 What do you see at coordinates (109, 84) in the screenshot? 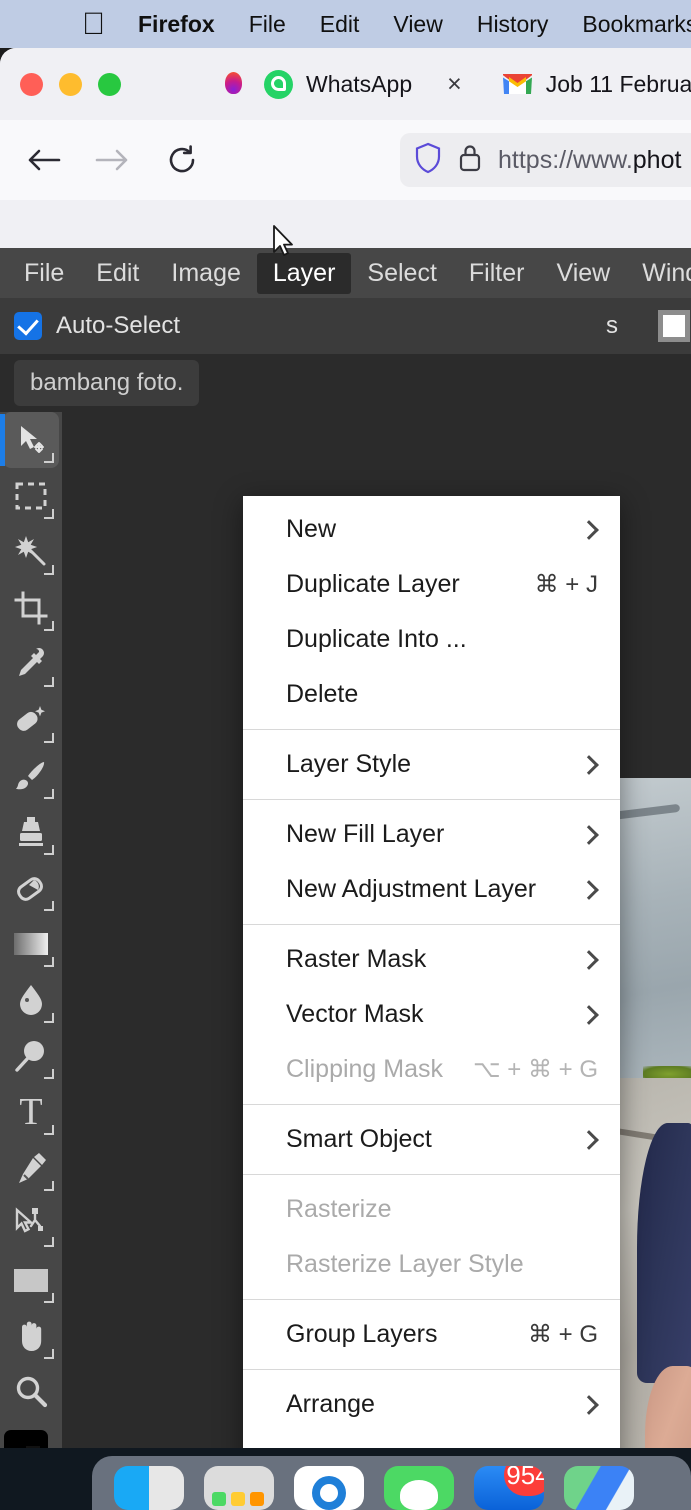
I see `maximize-window-button` at bounding box center [109, 84].